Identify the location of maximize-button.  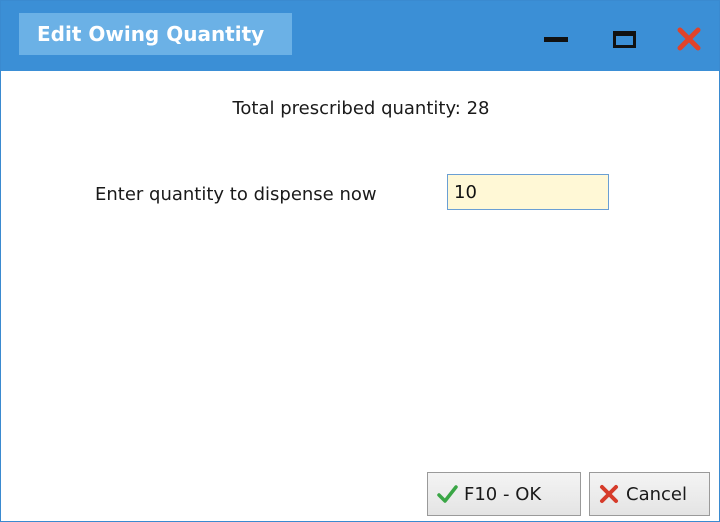
(625, 38).